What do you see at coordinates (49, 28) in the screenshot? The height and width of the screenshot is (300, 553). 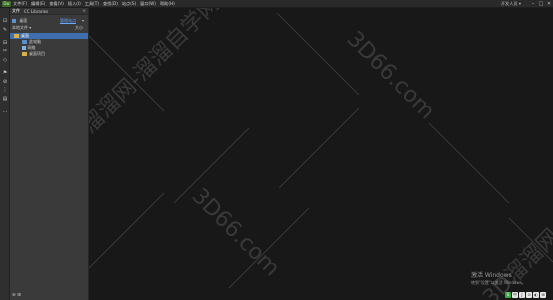 I see `files-view-row: 本地文件 ▾ 大小` at bounding box center [49, 28].